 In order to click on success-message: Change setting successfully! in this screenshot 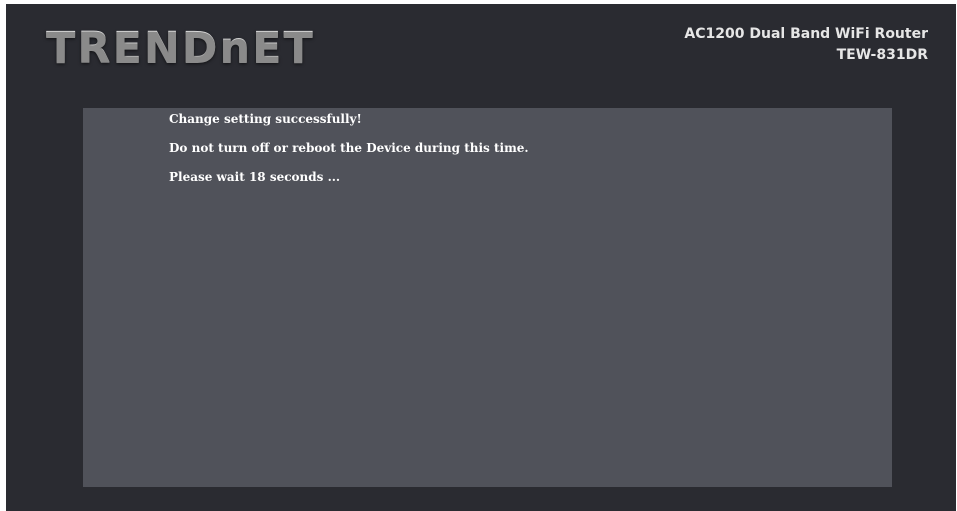, I will do `click(265, 119)`.